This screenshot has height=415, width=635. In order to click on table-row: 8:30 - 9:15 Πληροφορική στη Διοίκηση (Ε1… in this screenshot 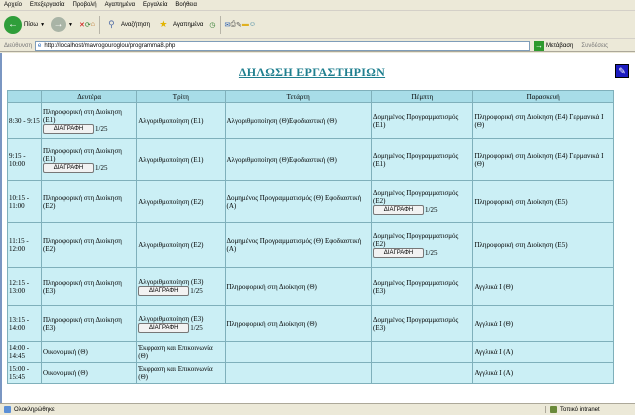, I will do `click(310, 120)`.